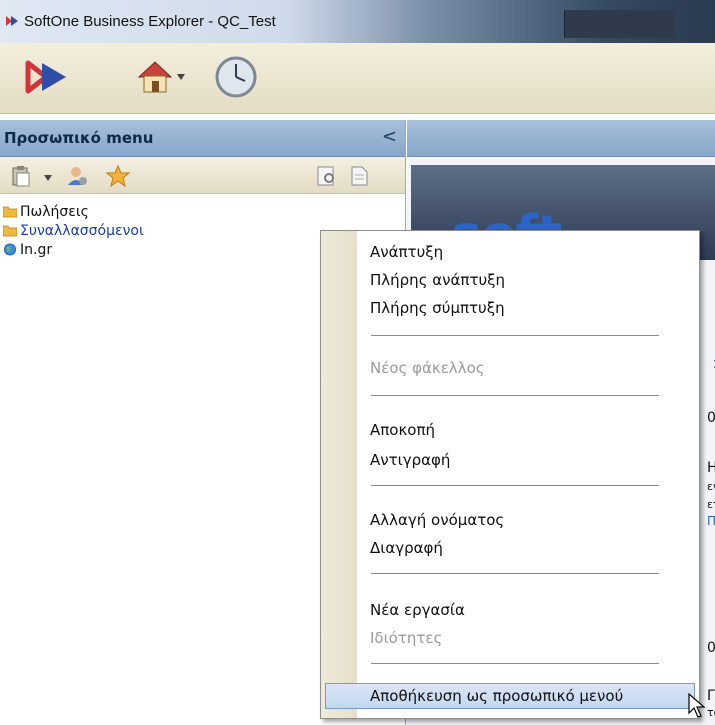 The width and height of the screenshot is (715, 725). I want to click on menu-item-save-as-personal-menu: Αποθήκευση ως προσωπικό μενού, so click(510, 696).